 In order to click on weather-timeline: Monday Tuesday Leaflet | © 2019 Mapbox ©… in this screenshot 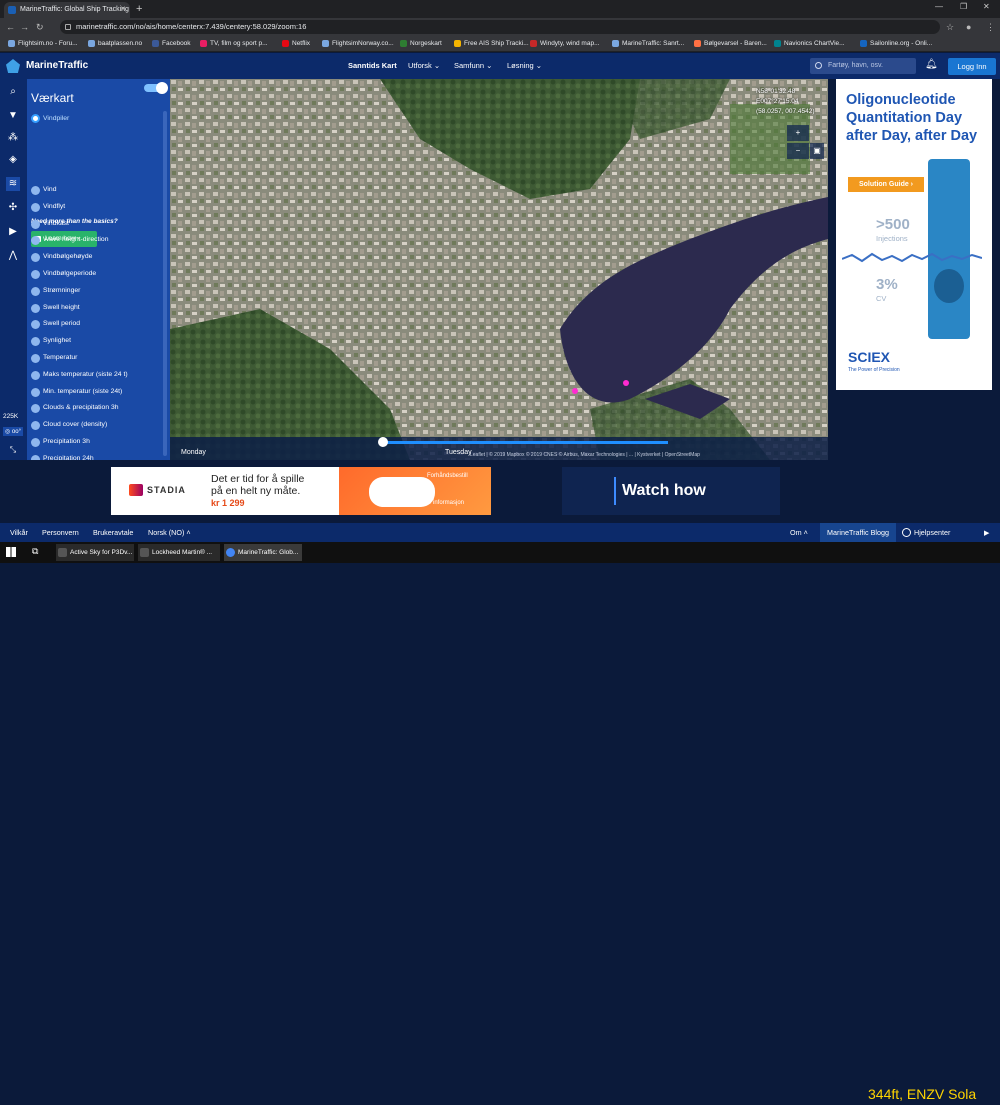, I will do `click(499, 448)`.